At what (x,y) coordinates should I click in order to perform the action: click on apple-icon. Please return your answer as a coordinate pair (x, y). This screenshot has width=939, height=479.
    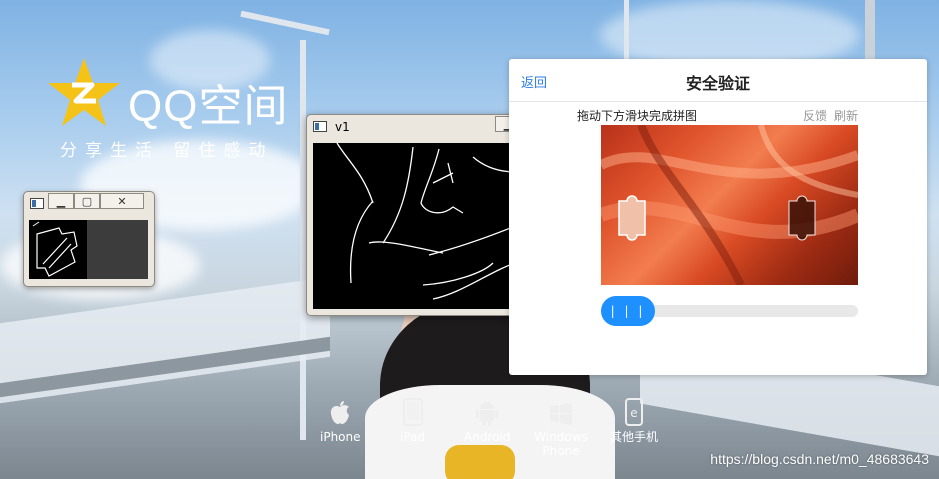
    Looking at the image, I should click on (340, 412).